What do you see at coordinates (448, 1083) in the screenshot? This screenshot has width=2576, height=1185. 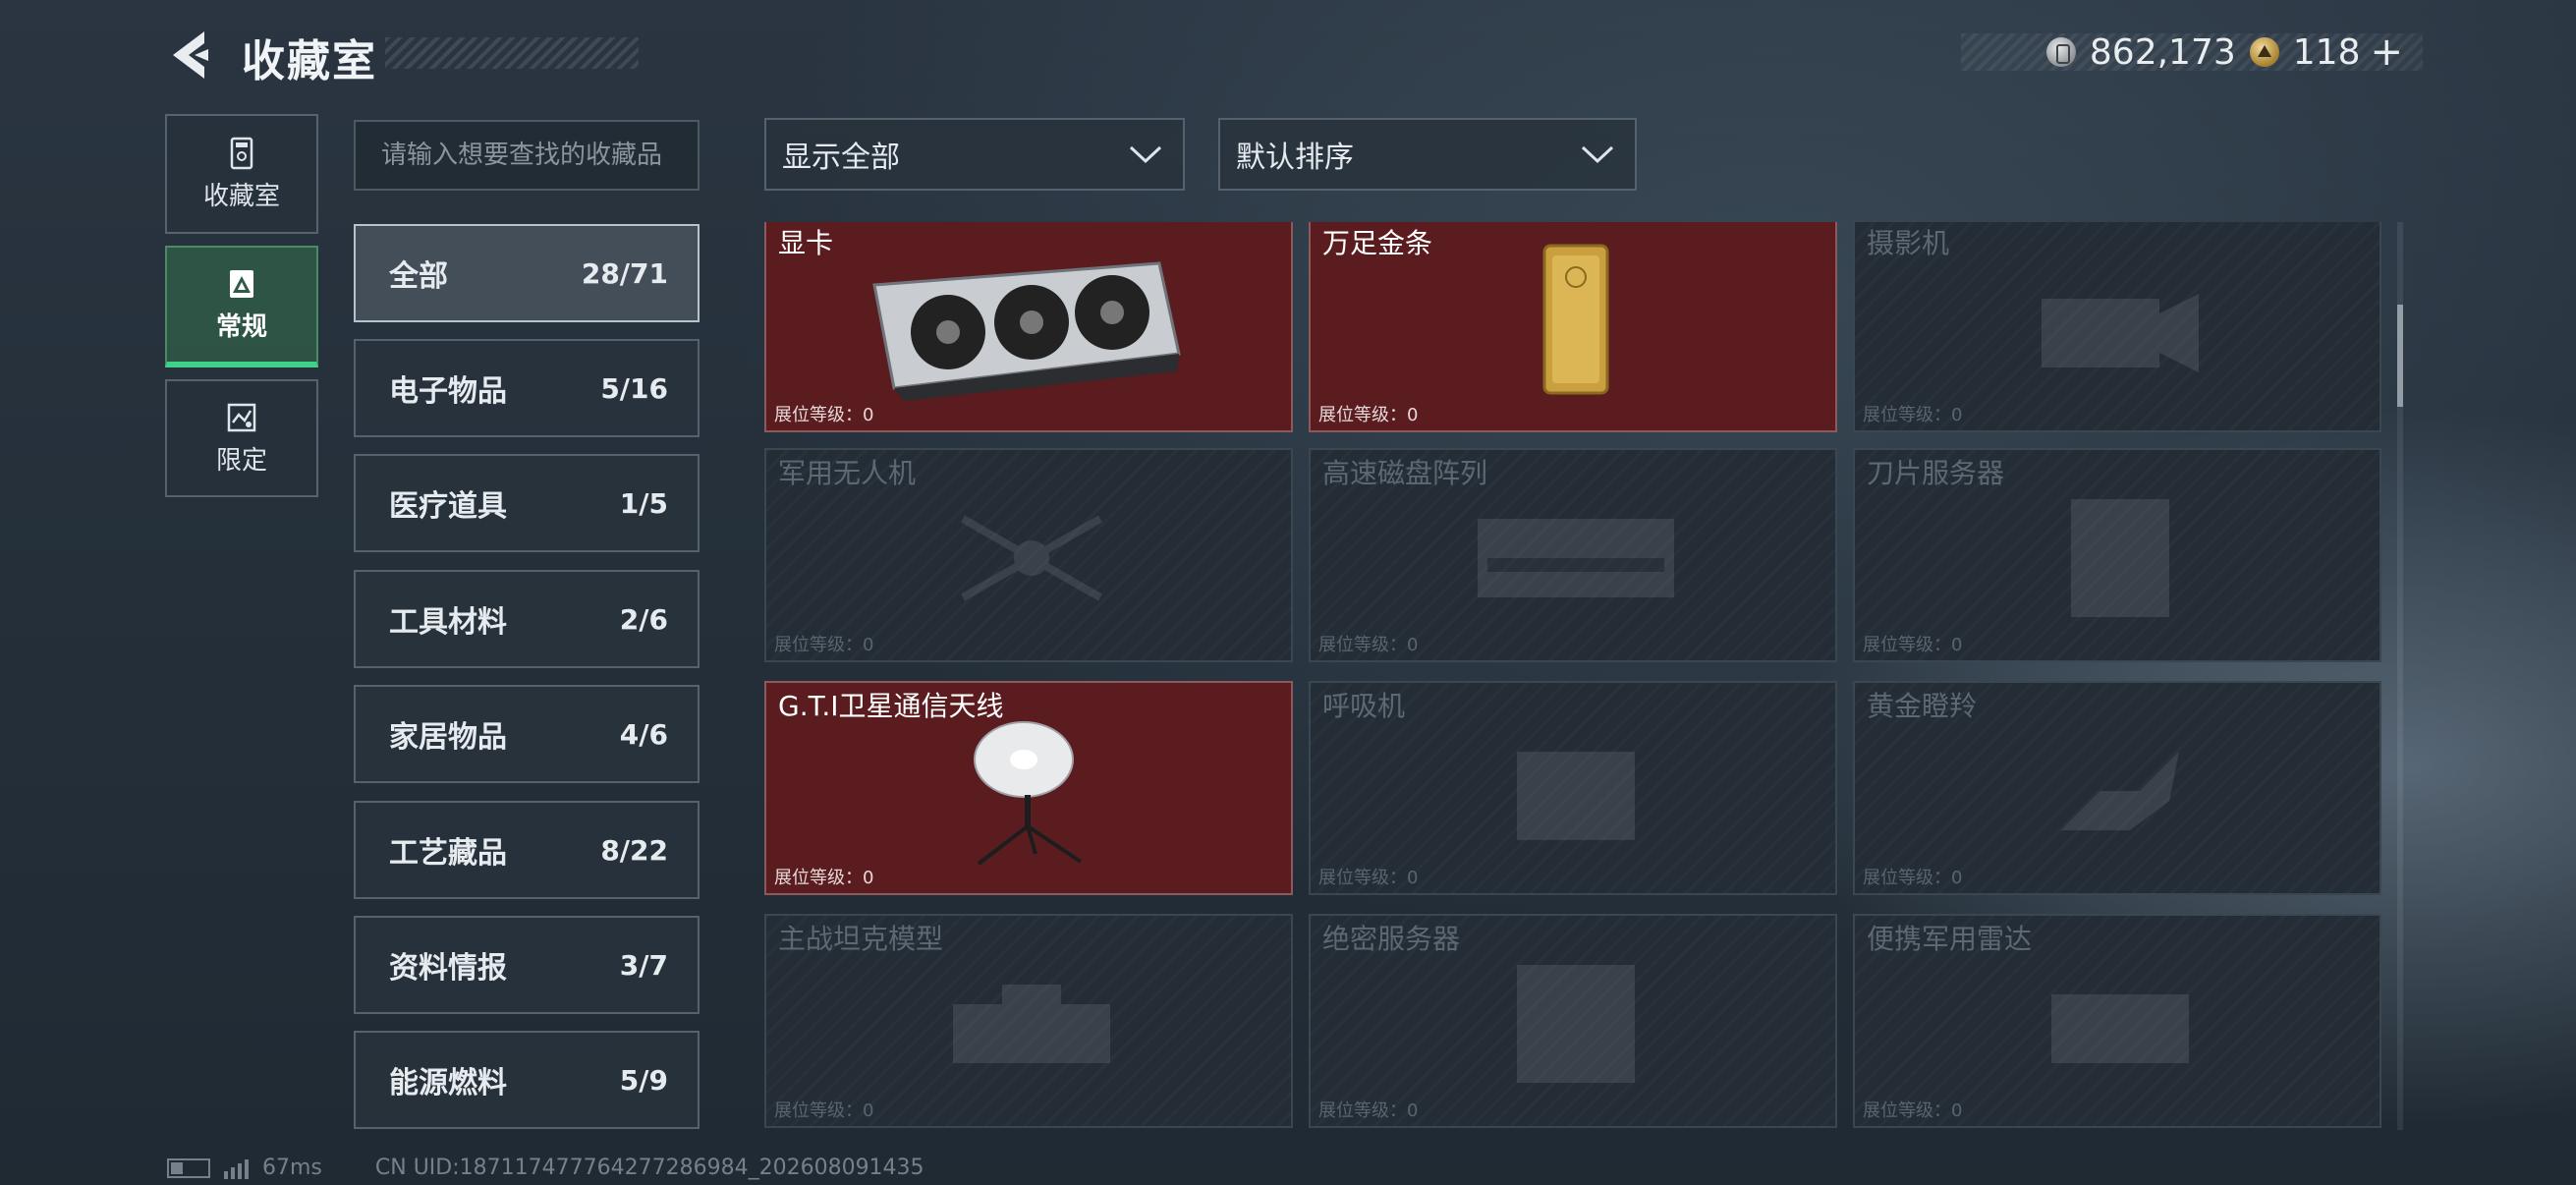 I see `category-label: 能源燃料` at bounding box center [448, 1083].